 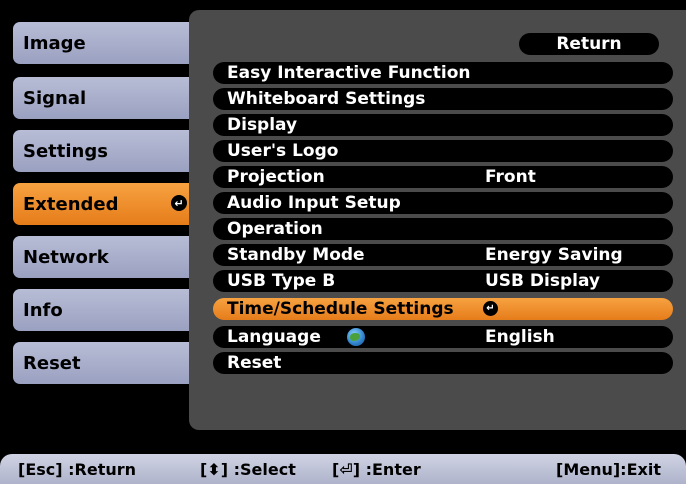 What do you see at coordinates (520, 337) in the screenshot?
I see `menu-item-value: English` at bounding box center [520, 337].